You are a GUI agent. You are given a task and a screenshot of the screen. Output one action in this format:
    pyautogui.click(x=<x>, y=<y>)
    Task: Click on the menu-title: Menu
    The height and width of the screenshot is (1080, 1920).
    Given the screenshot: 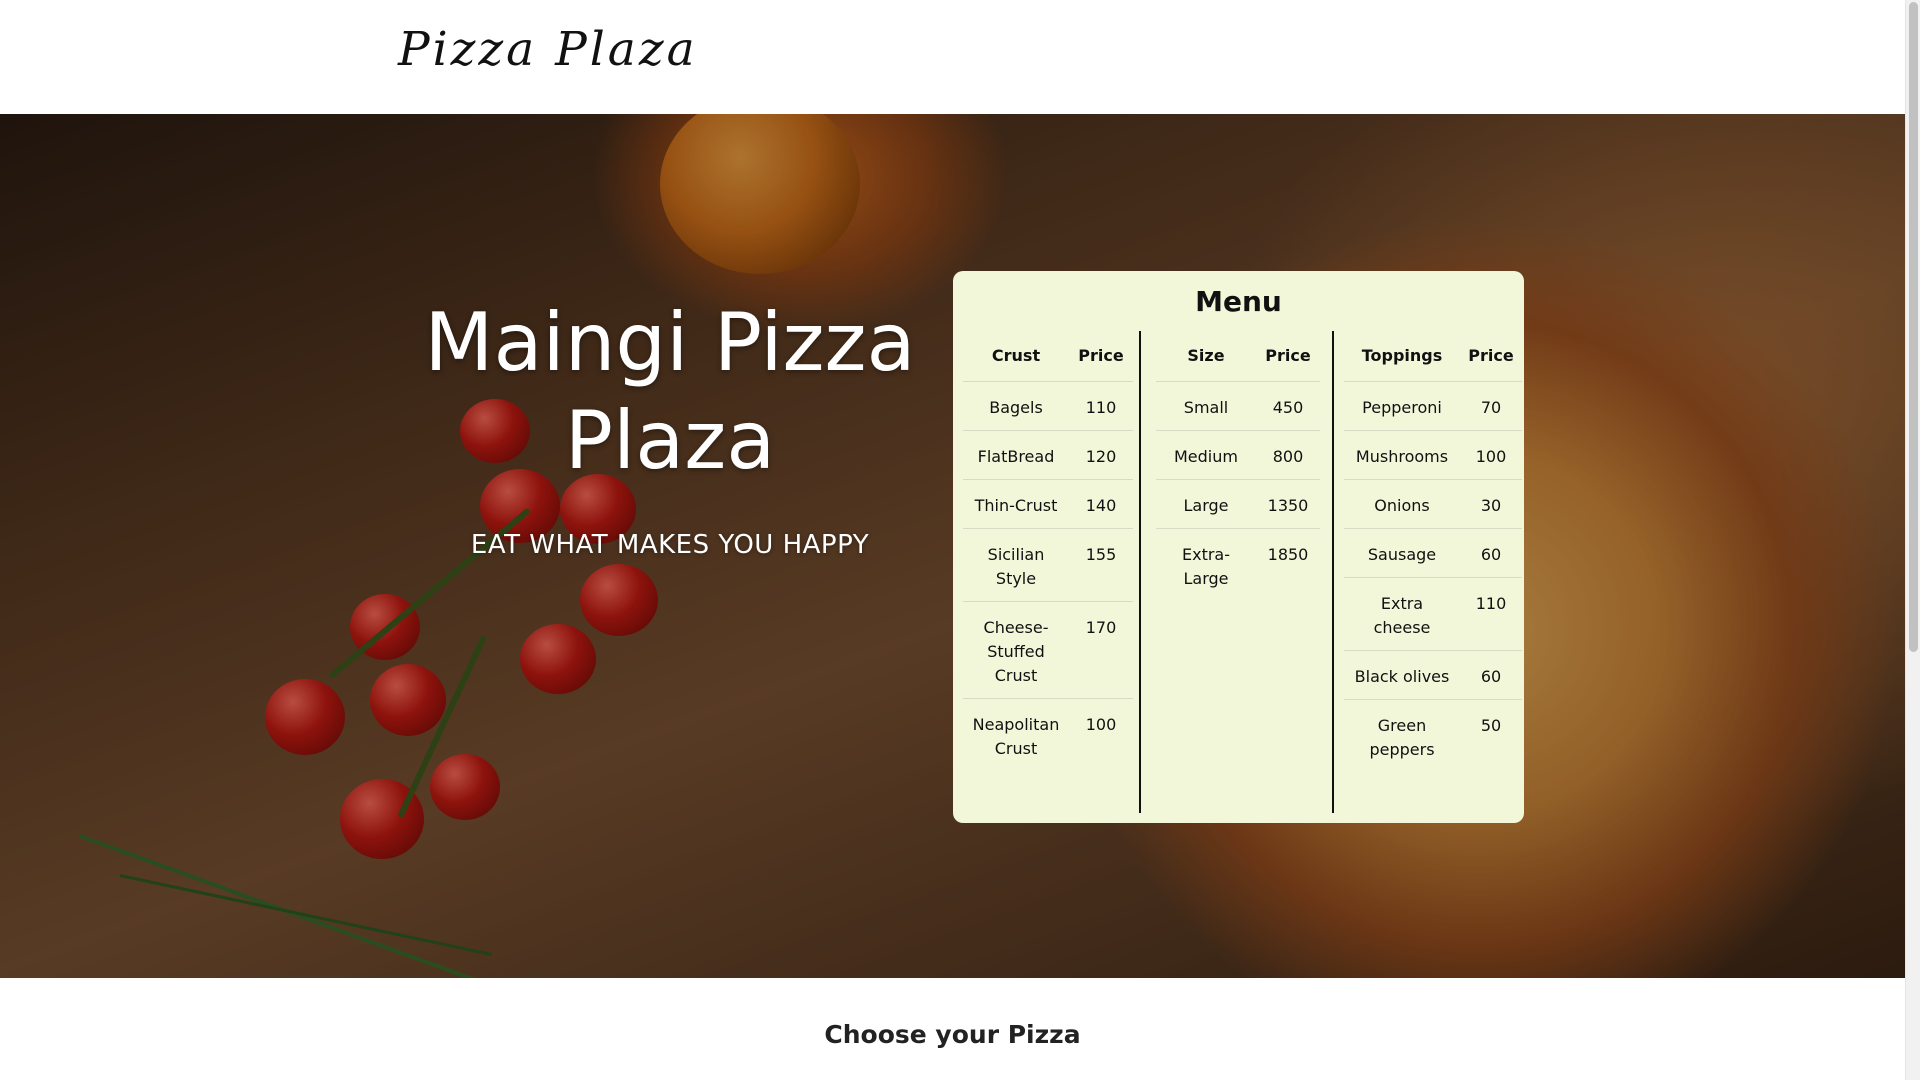 What is the action you would take?
    pyautogui.click(x=1238, y=301)
    